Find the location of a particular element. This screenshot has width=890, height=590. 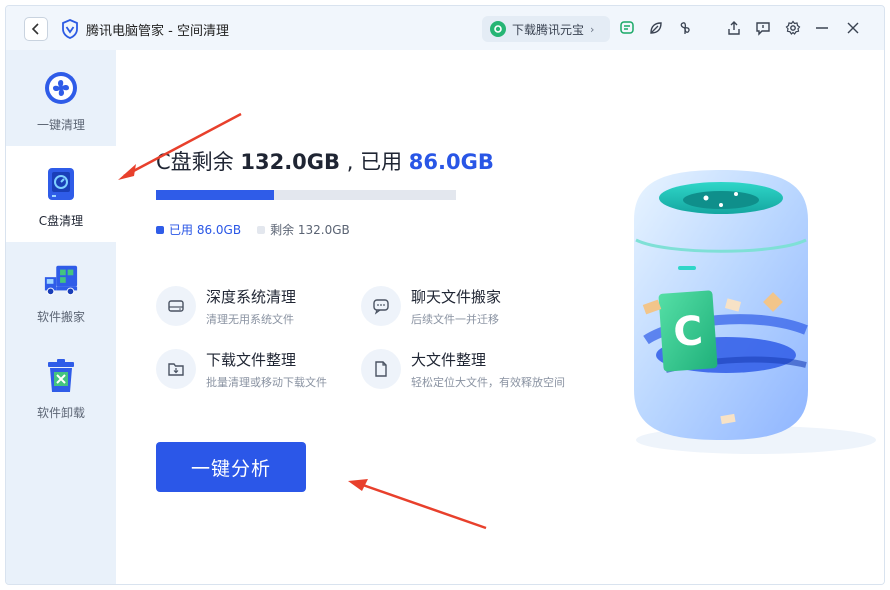

close-icon is located at coordinates (853, 28).